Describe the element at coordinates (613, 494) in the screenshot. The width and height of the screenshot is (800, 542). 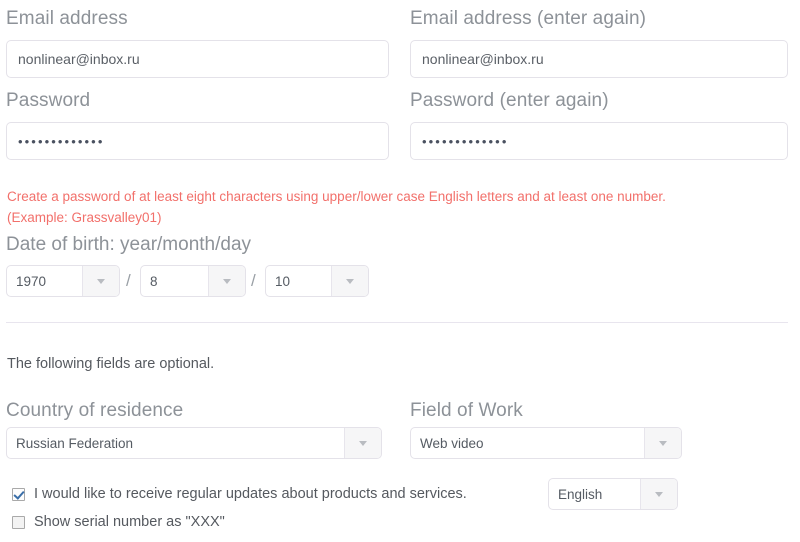
I see `language-select: English` at that location.